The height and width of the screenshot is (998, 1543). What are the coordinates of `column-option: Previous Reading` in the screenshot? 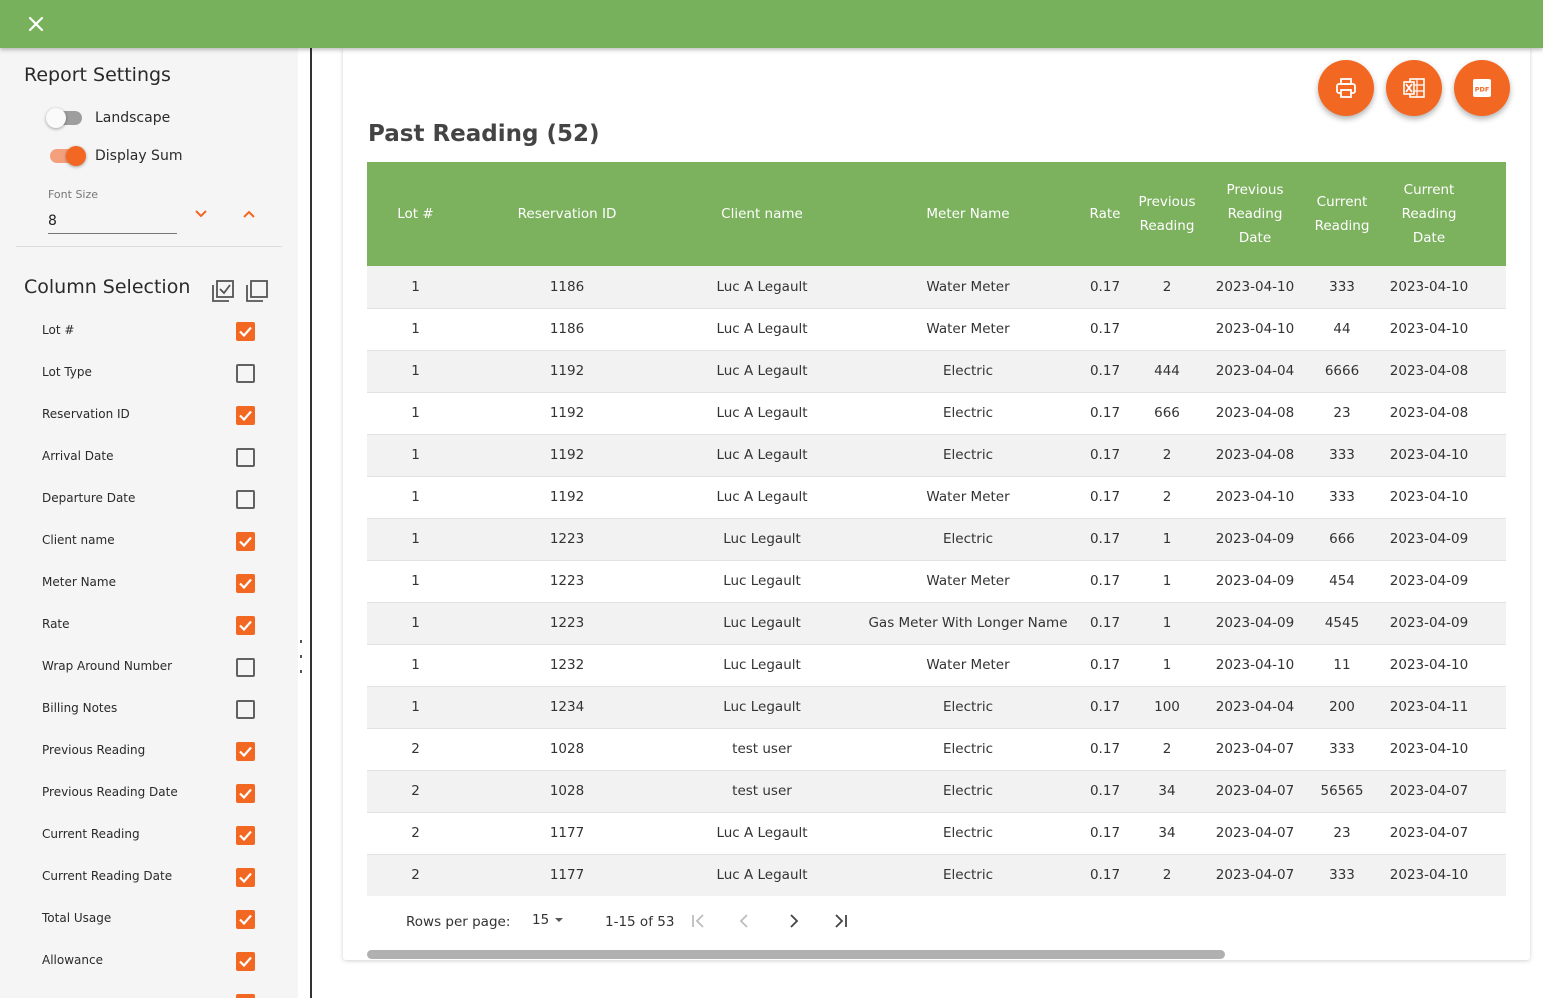 It's located at (149, 751).